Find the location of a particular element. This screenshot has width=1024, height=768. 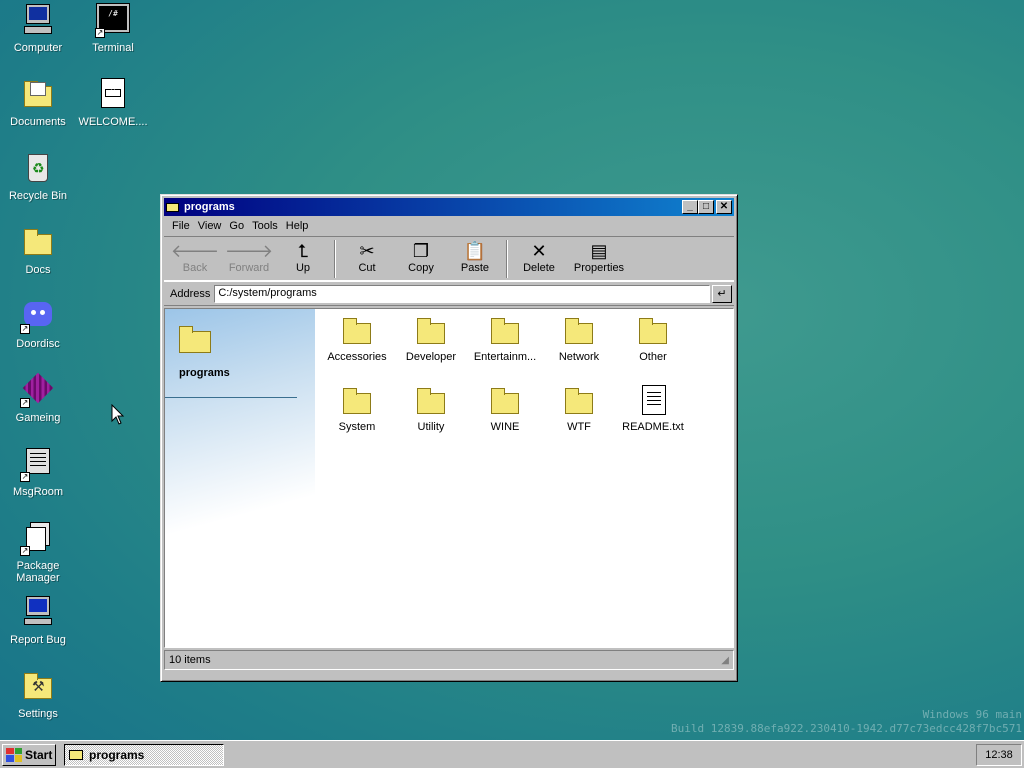

forward-button: 🡒 Forward is located at coordinates (249, 257).